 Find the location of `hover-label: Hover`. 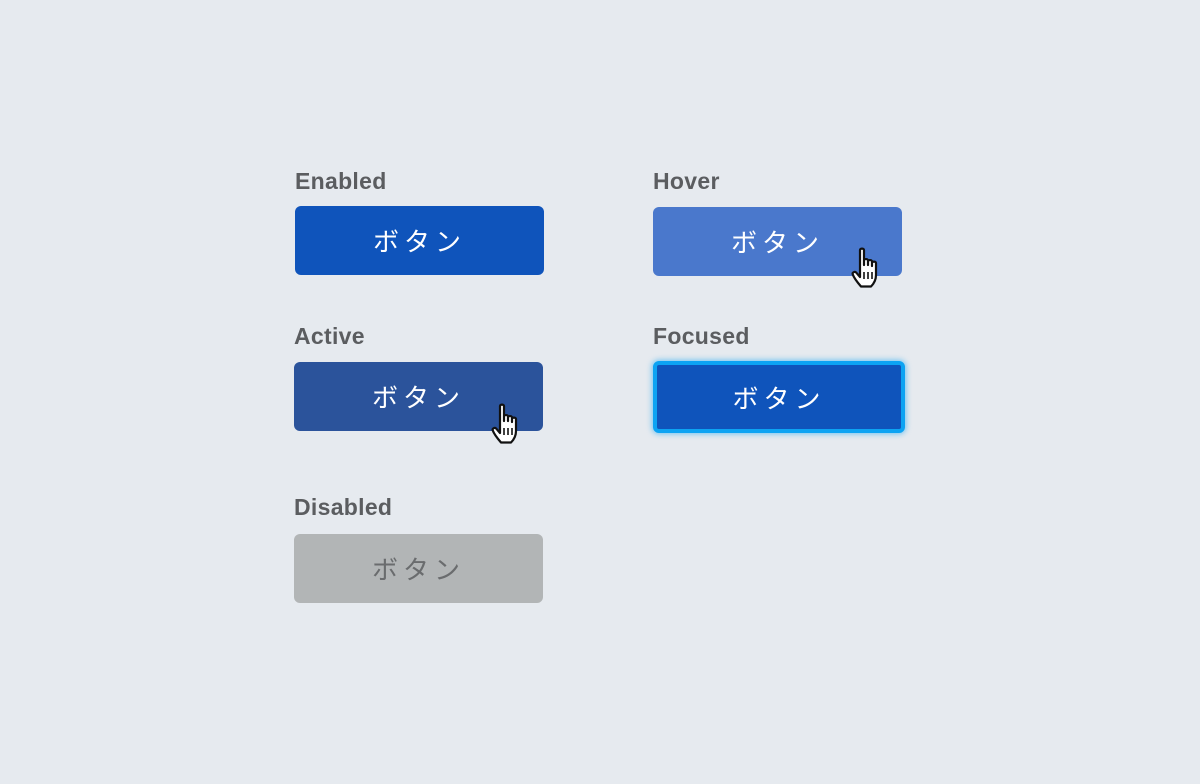

hover-label: Hover is located at coordinates (686, 181).